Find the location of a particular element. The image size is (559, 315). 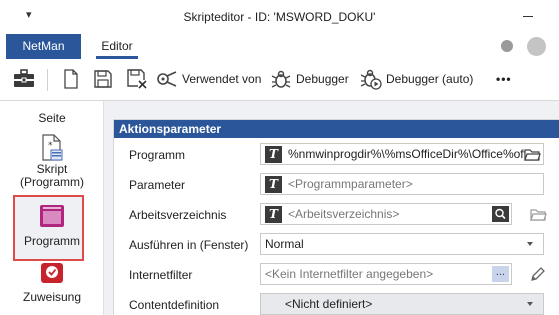

toolbox-button is located at coordinates (24, 79).